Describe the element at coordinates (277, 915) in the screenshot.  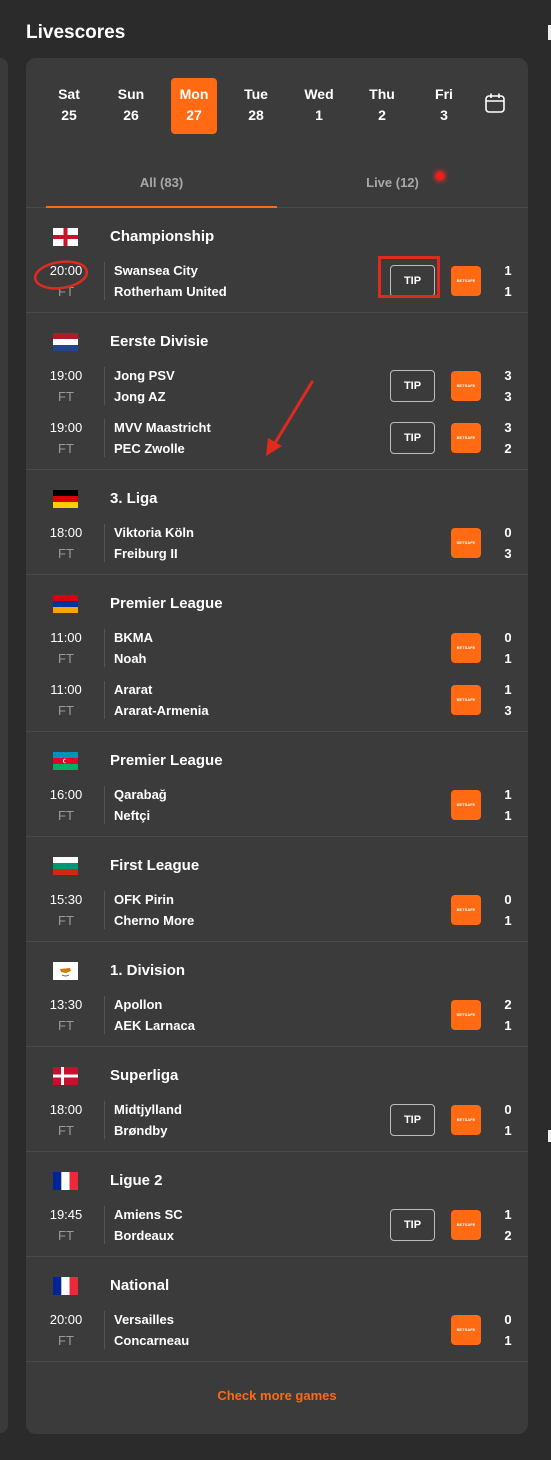
I see `match-row: 15:30 FT OFK Pirin Cherno More BETSAFE 0 1` at that location.